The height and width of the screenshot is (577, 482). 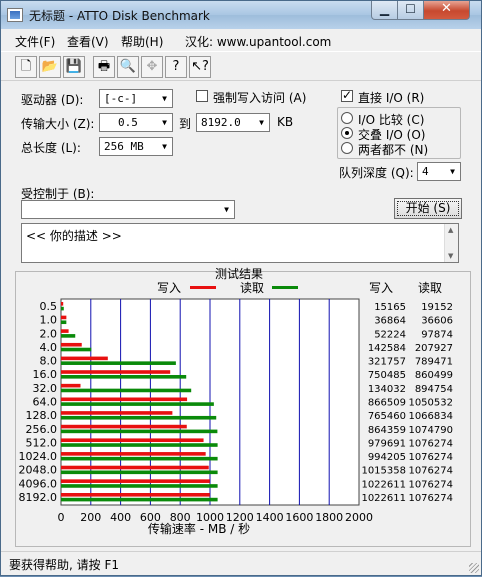 I want to click on drive-select: [-c-] ▼, so click(x=136, y=98).